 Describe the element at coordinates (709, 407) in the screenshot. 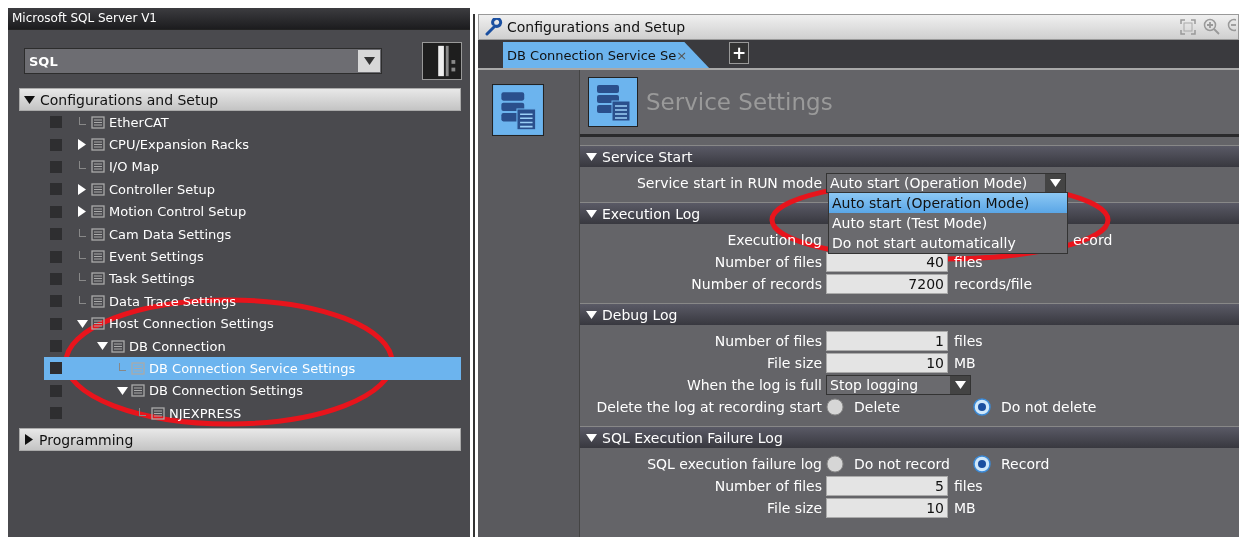

I see `field-label: Delete the log at recording start` at that location.